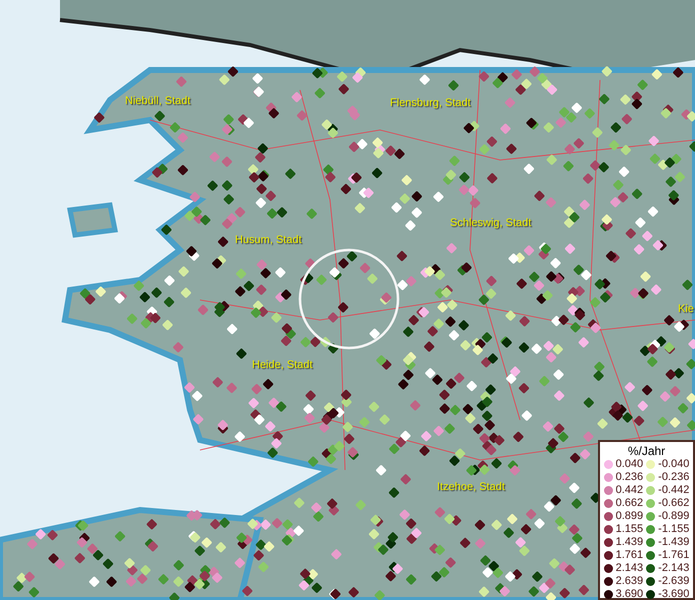 This screenshot has width=695, height=600. What do you see at coordinates (430, 103) in the screenshot?
I see `place-label: Flensburg, Stadt` at bounding box center [430, 103].